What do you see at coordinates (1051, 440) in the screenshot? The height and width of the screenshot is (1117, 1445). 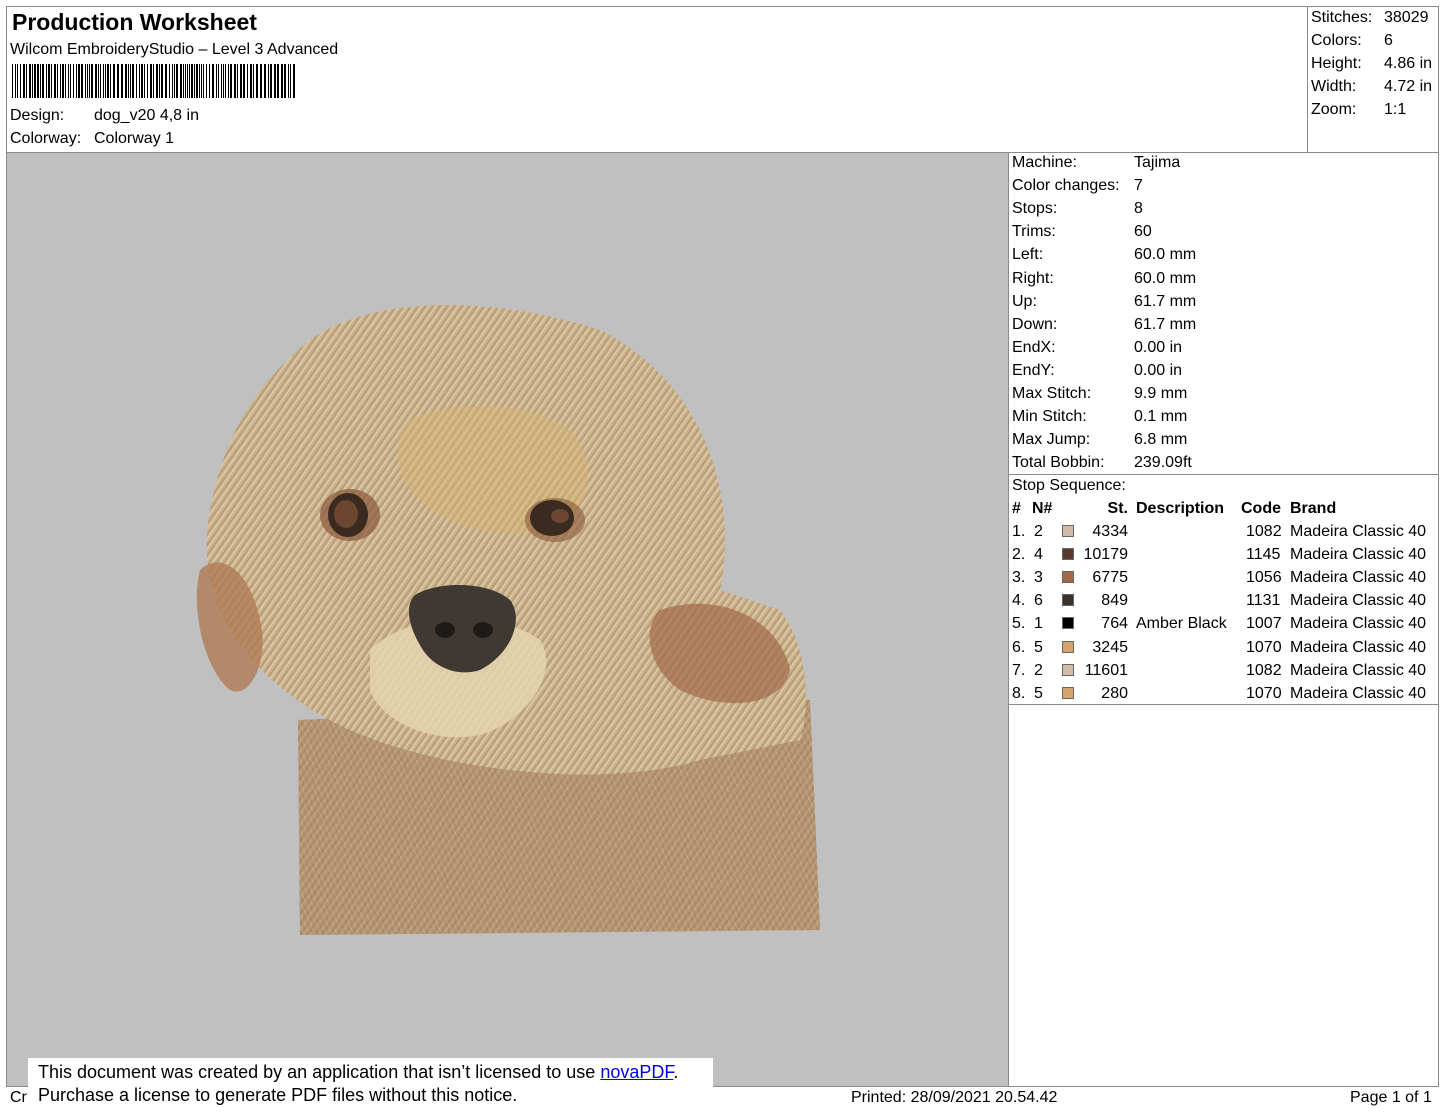 I see `info-label: Max Jump:` at bounding box center [1051, 440].